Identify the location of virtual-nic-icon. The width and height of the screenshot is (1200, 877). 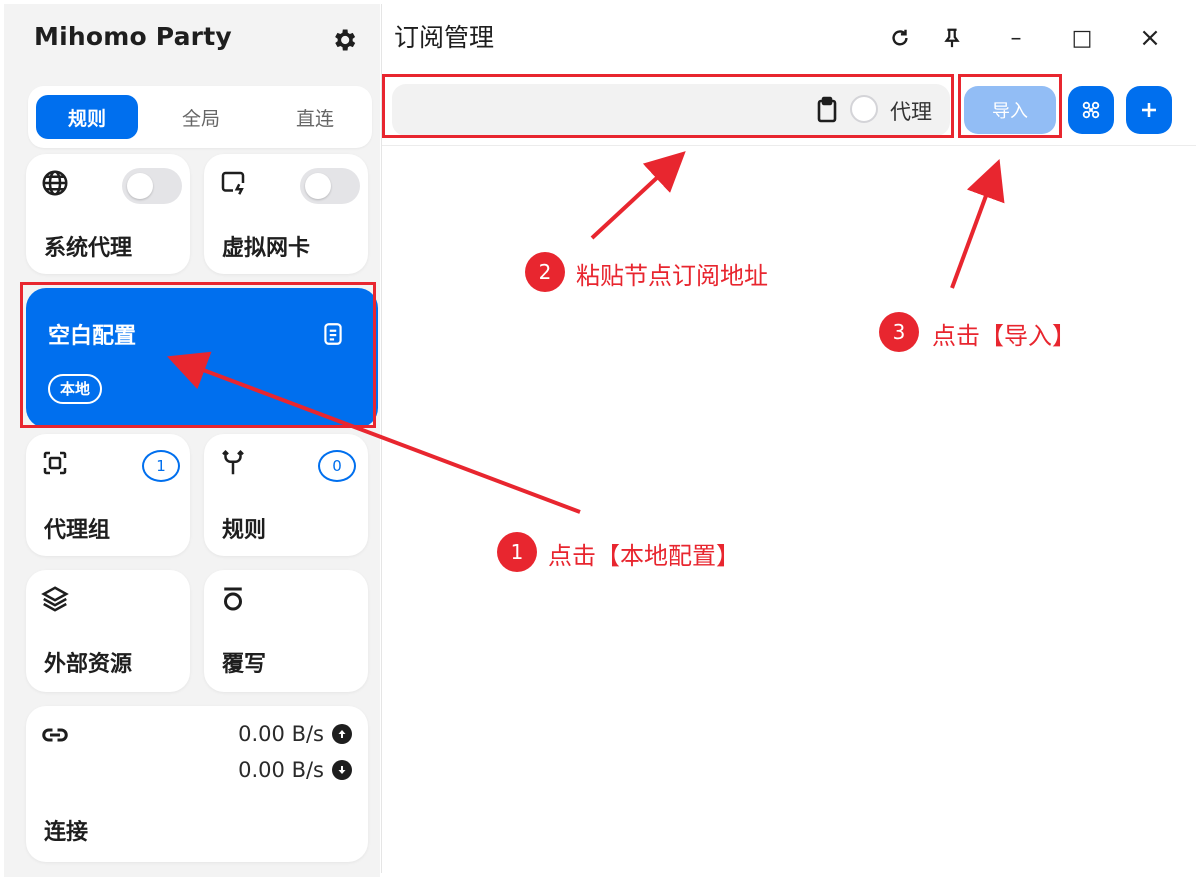
(233, 183).